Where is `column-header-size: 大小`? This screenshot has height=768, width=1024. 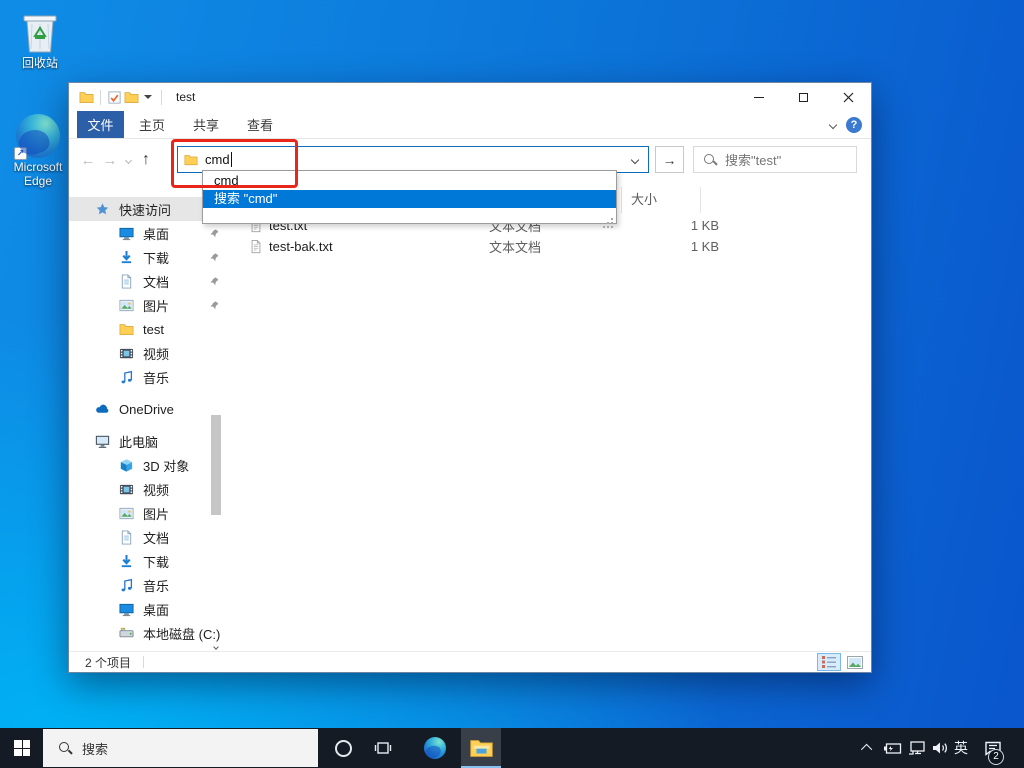 column-header-size: 大小 is located at coordinates (661, 200).